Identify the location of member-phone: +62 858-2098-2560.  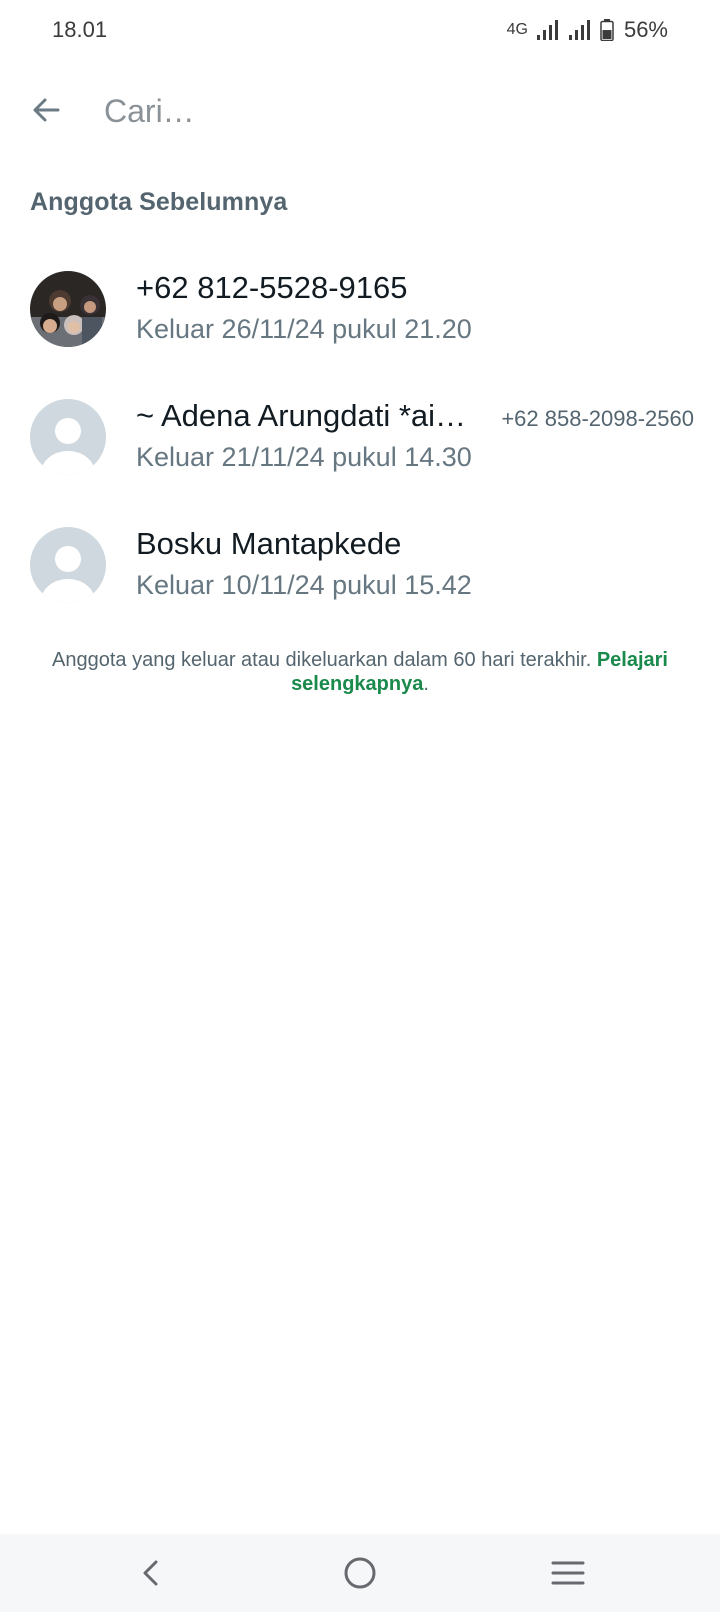
(597, 418).